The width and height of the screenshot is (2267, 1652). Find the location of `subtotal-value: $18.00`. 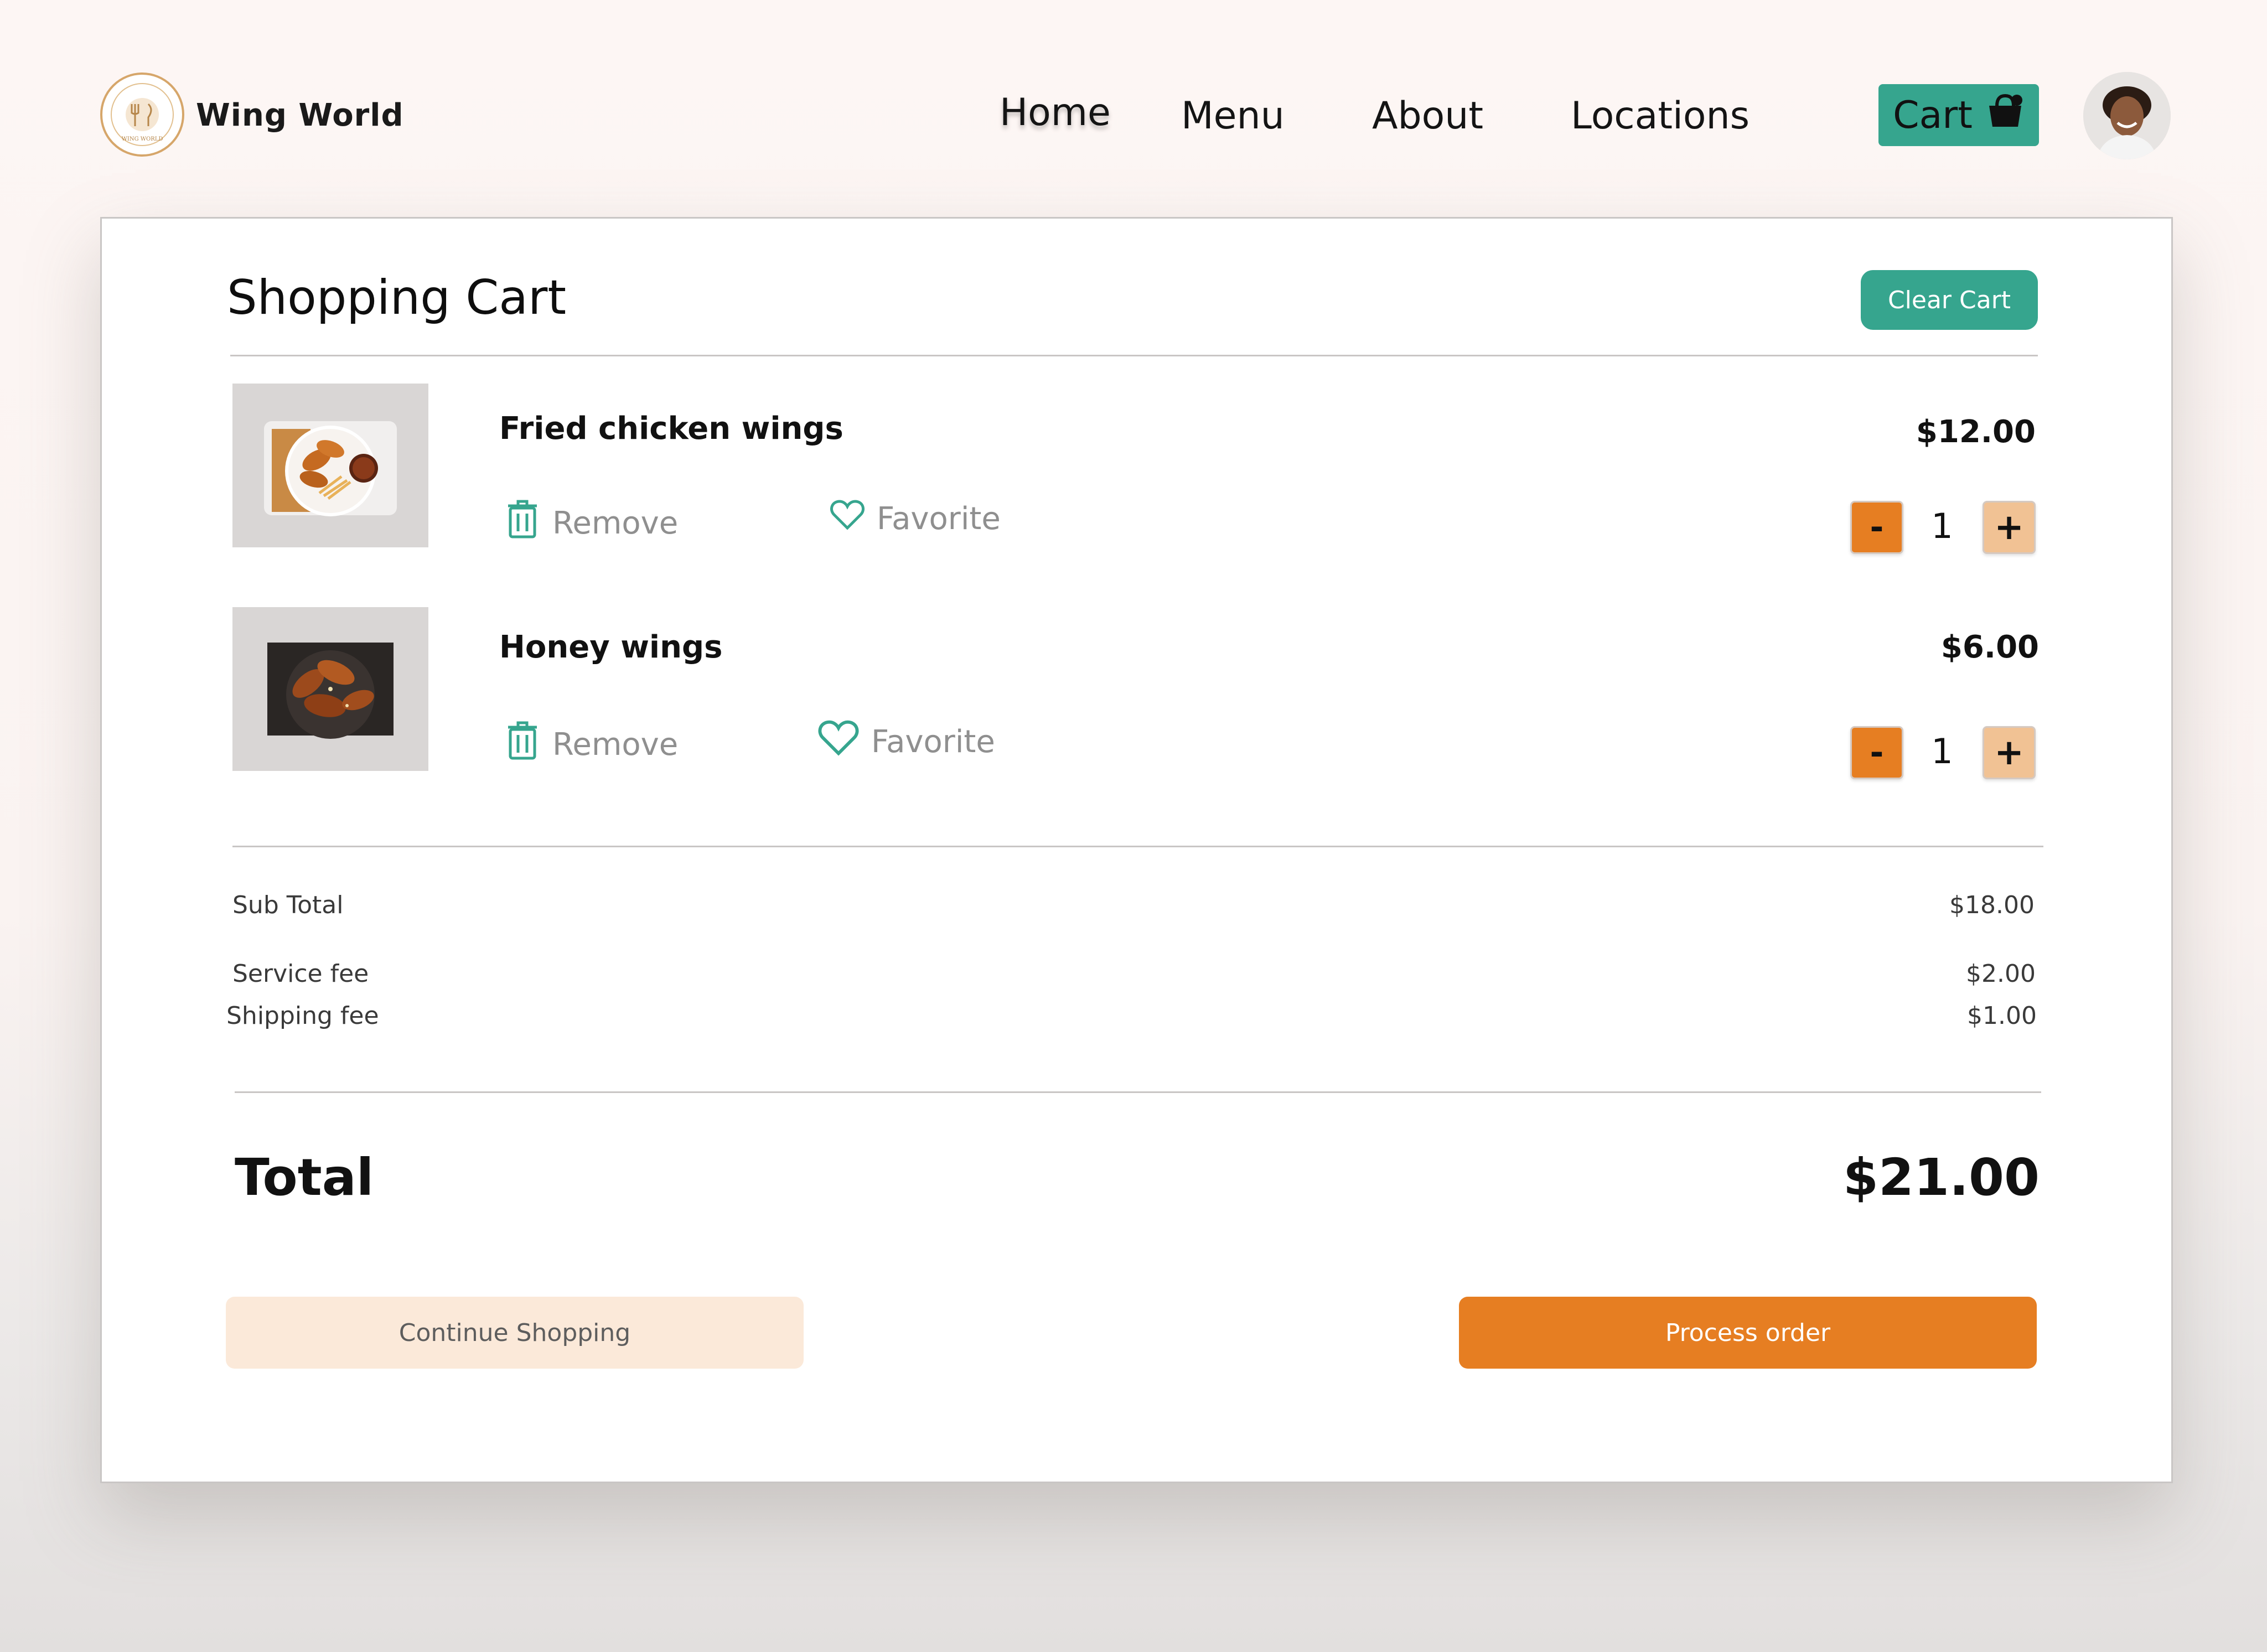

subtotal-value: $18.00 is located at coordinates (1992, 905).